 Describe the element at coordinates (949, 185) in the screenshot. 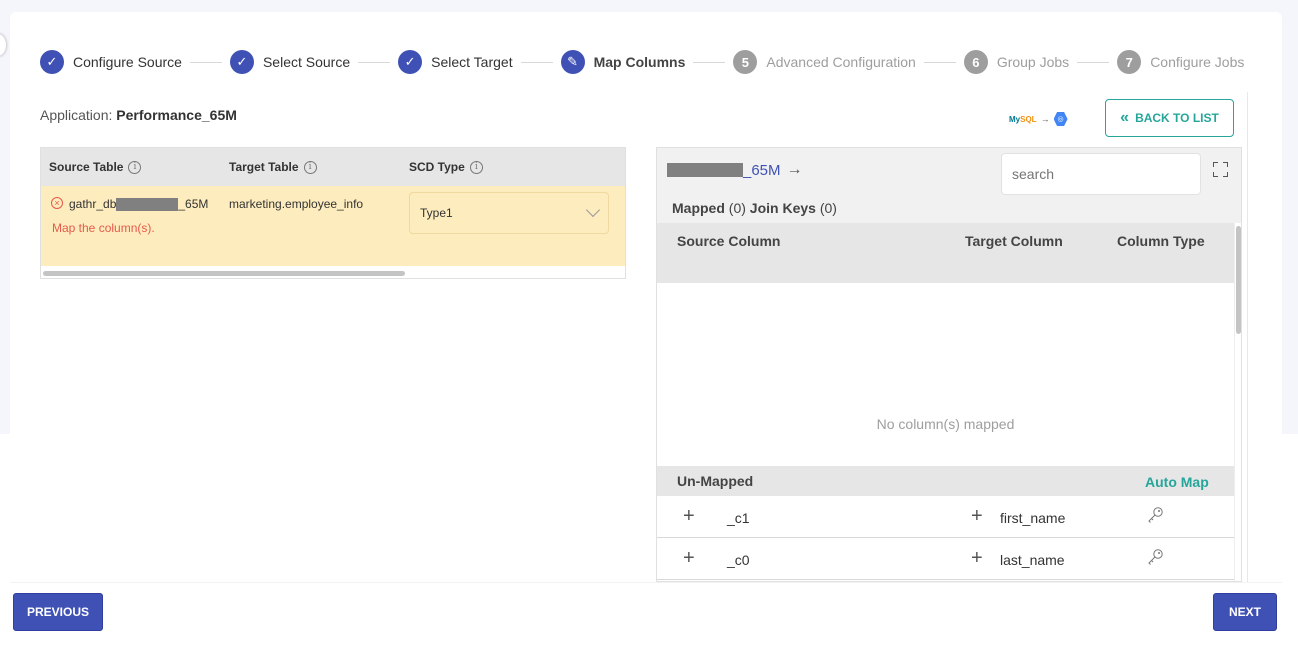

I see `panel-header: _65M → Mapped (0) Join Keys (0)` at that location.